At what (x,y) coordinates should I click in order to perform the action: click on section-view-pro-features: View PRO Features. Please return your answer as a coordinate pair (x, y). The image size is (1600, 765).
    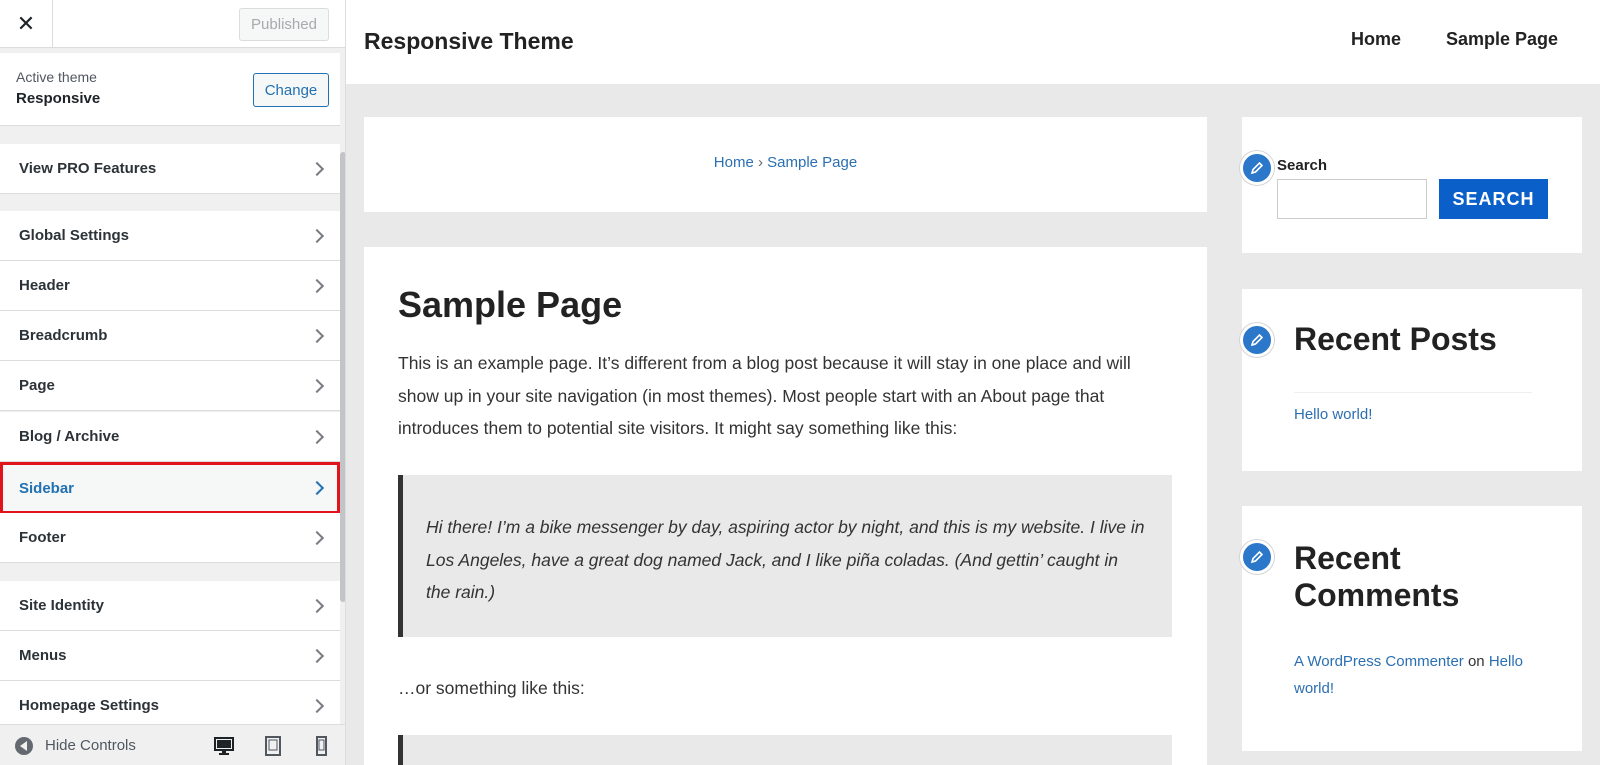
    Looking at the image, I should click on (170, 169).